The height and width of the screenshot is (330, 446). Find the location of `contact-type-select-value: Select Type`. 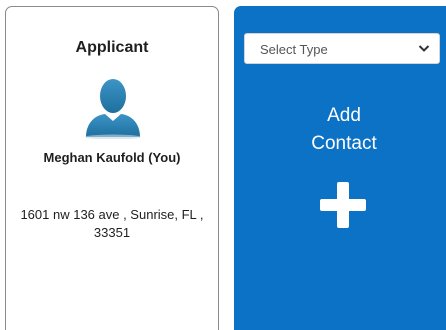

contact-type-select-value: Select Type is located at coordinates (294, 49).